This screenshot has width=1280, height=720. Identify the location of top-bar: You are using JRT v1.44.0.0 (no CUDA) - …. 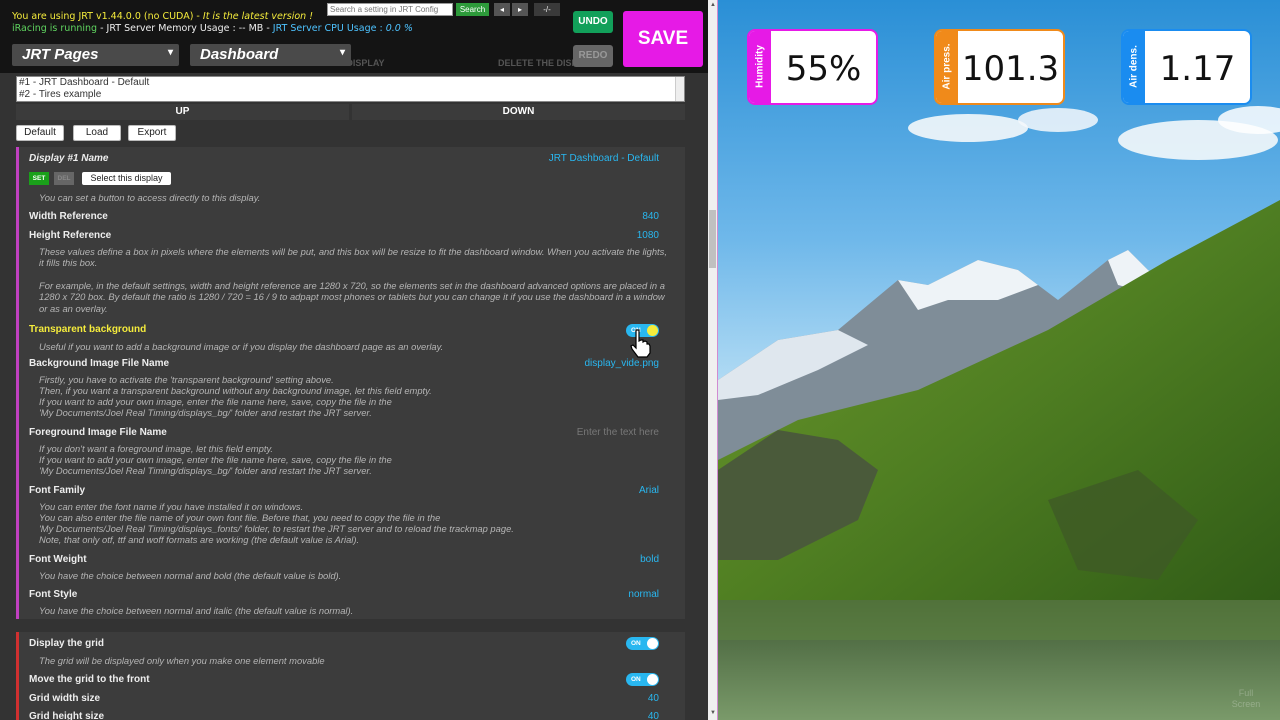
(354, 36).